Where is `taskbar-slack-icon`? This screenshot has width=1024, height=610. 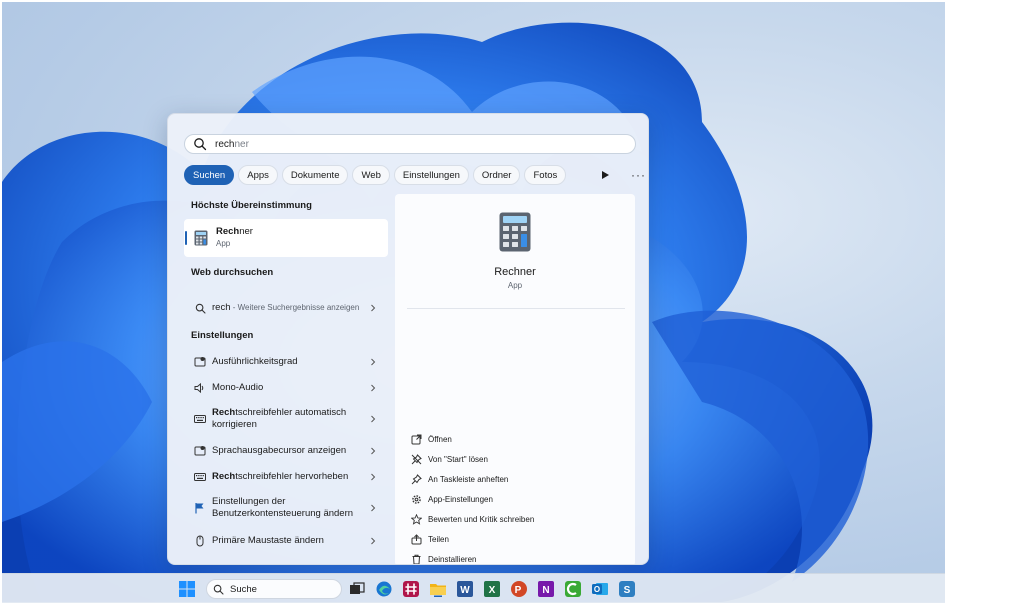
taskbar-slack-icon is located at coordinates (411, 589).